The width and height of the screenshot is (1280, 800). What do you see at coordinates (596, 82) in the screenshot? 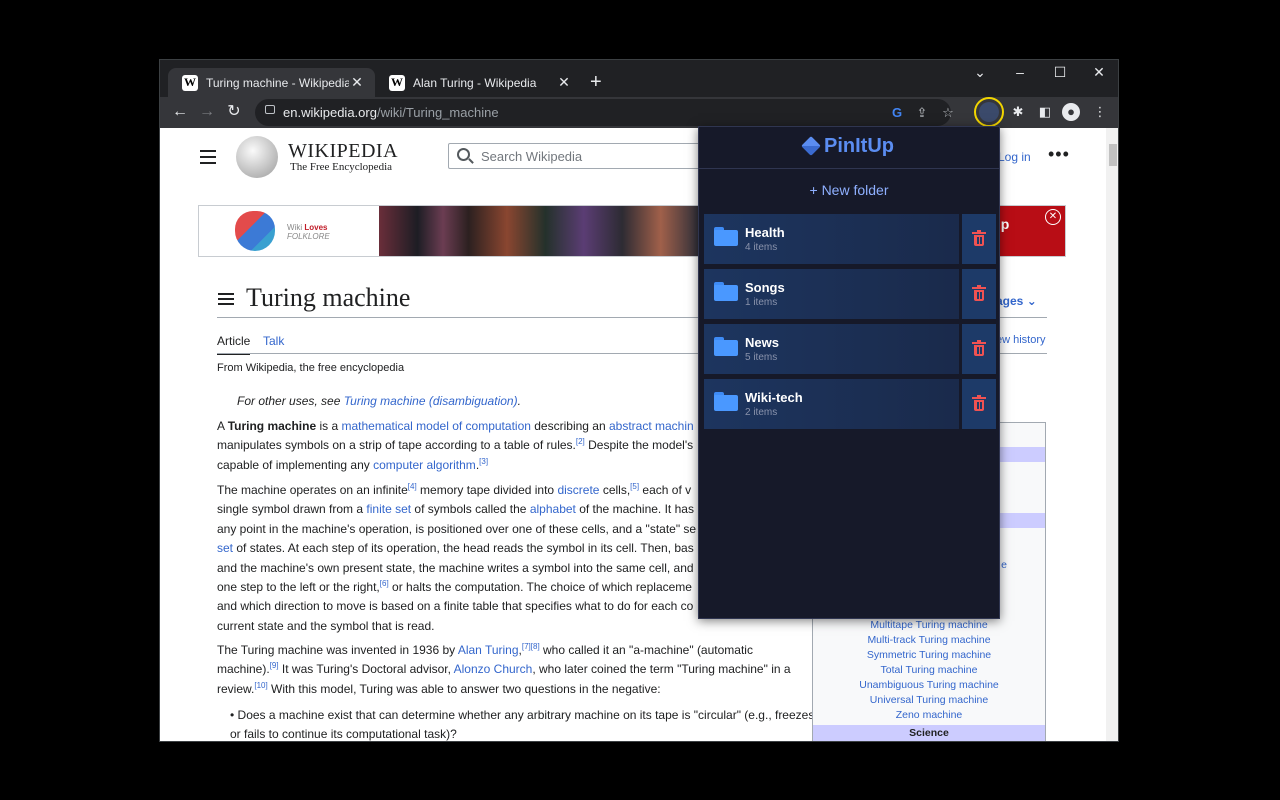
I see `new-tab-button: +` at bounding box center [596, 82].